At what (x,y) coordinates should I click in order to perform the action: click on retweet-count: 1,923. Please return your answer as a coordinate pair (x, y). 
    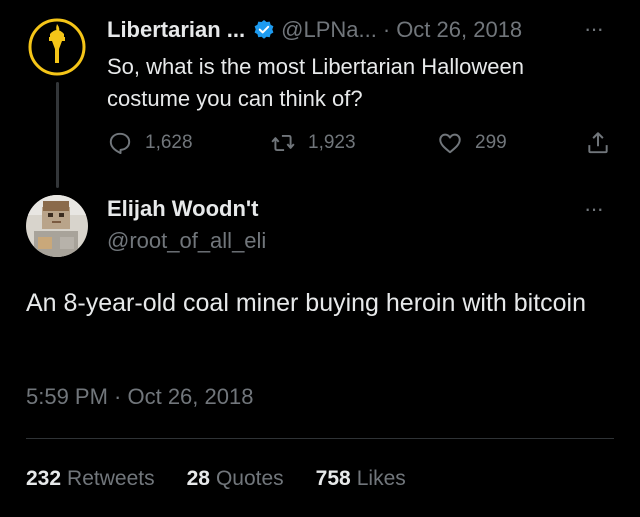
    Looking at the image, I should click on (332, 142).